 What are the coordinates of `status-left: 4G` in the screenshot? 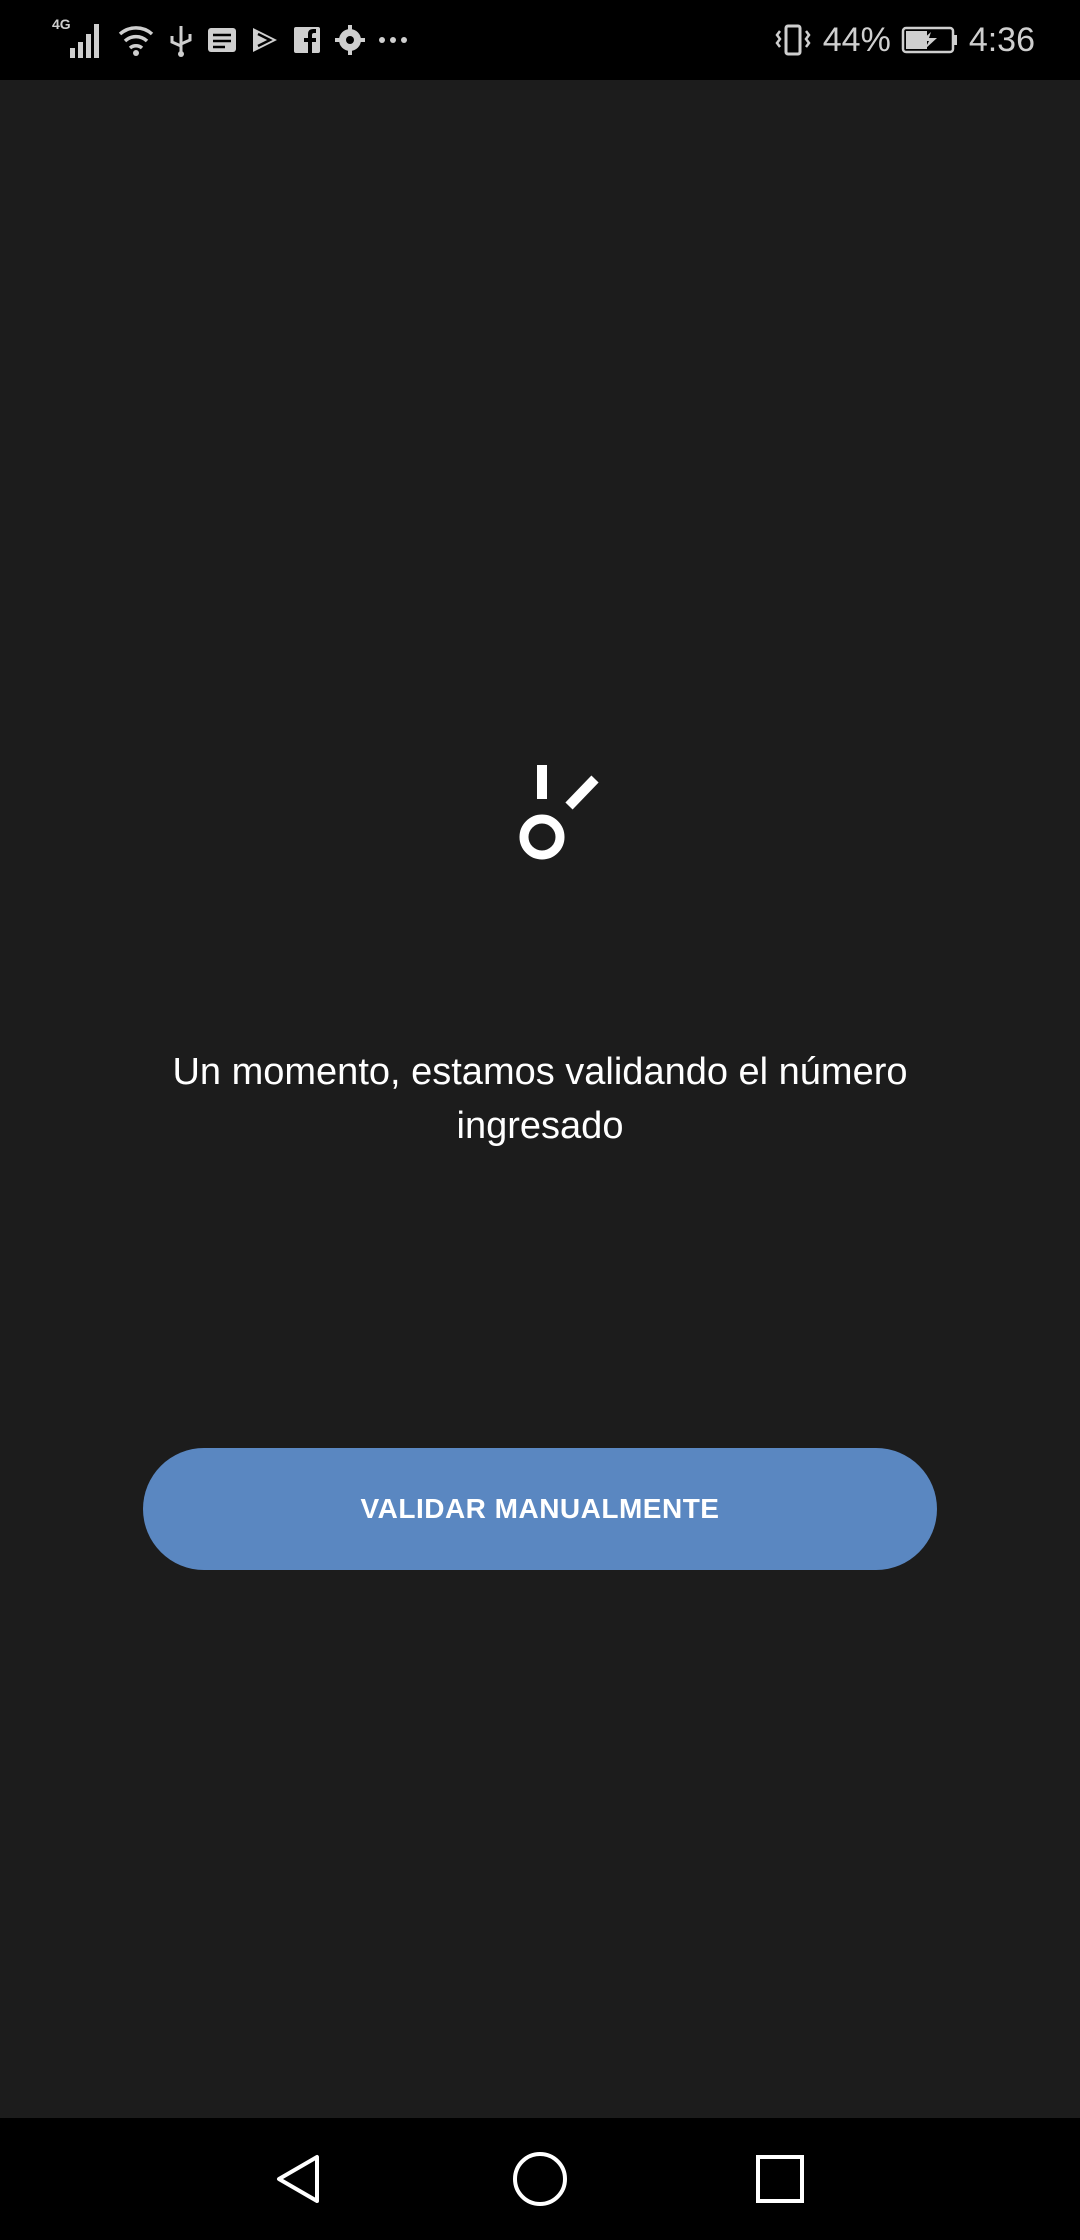 It's located at (229, 39).